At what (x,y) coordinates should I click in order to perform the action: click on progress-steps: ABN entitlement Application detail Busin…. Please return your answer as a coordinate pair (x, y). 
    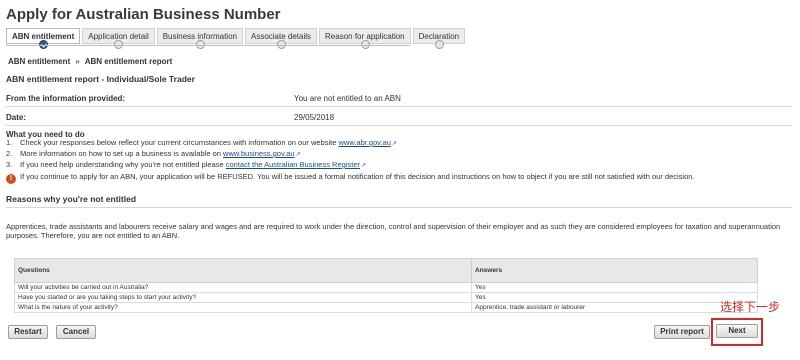
    Looking at the image, I should click on (236, 38).